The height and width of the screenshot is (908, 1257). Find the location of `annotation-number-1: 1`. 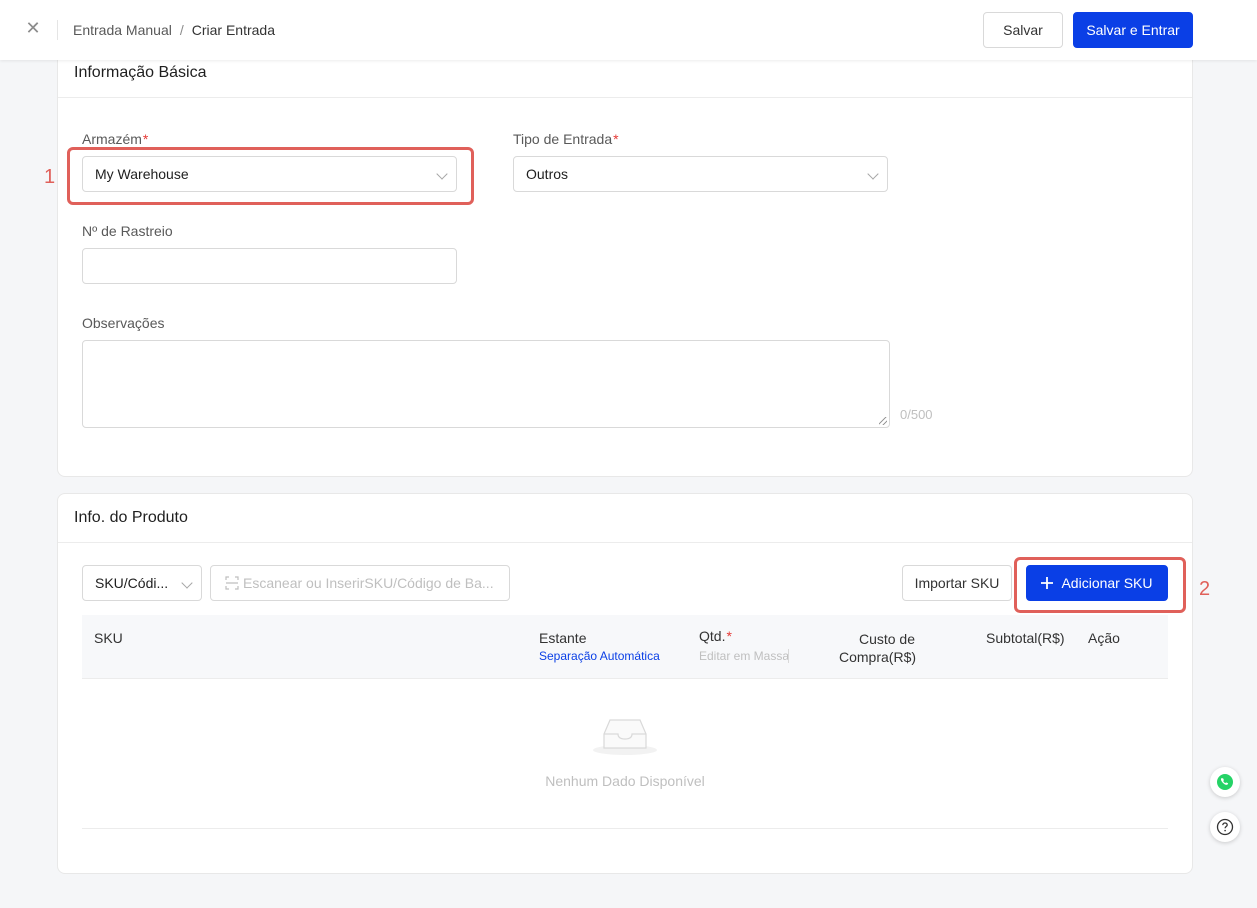

annotation-number-1: 1 is located at coordinates (50, 177).